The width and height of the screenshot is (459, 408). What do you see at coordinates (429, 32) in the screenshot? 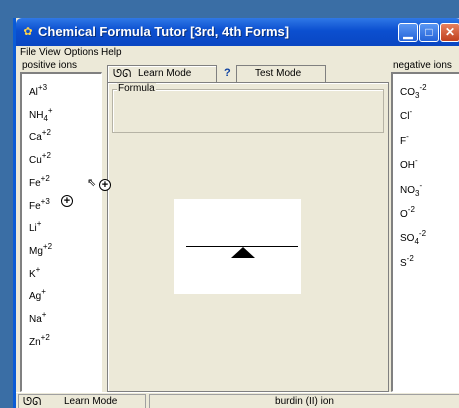
I see `maximize-button: □` at bounding box center [429, 32].